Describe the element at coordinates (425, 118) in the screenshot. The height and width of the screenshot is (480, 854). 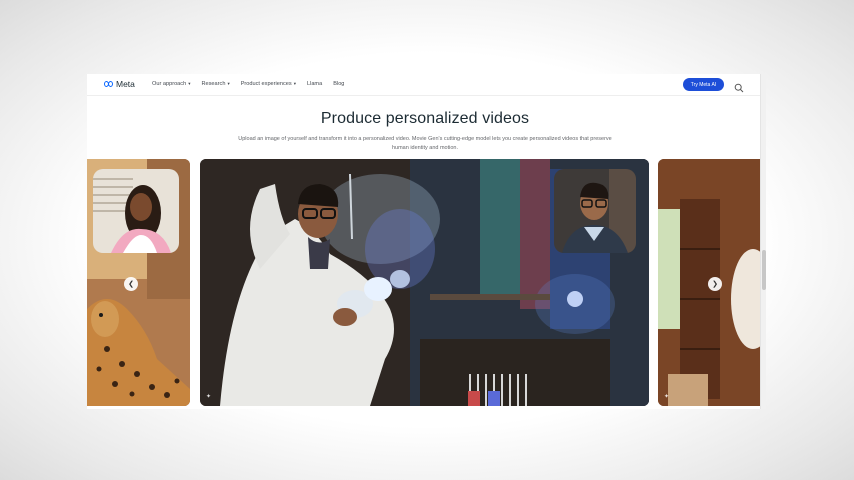
I see `page-title: Produce personalized videos` at that location.